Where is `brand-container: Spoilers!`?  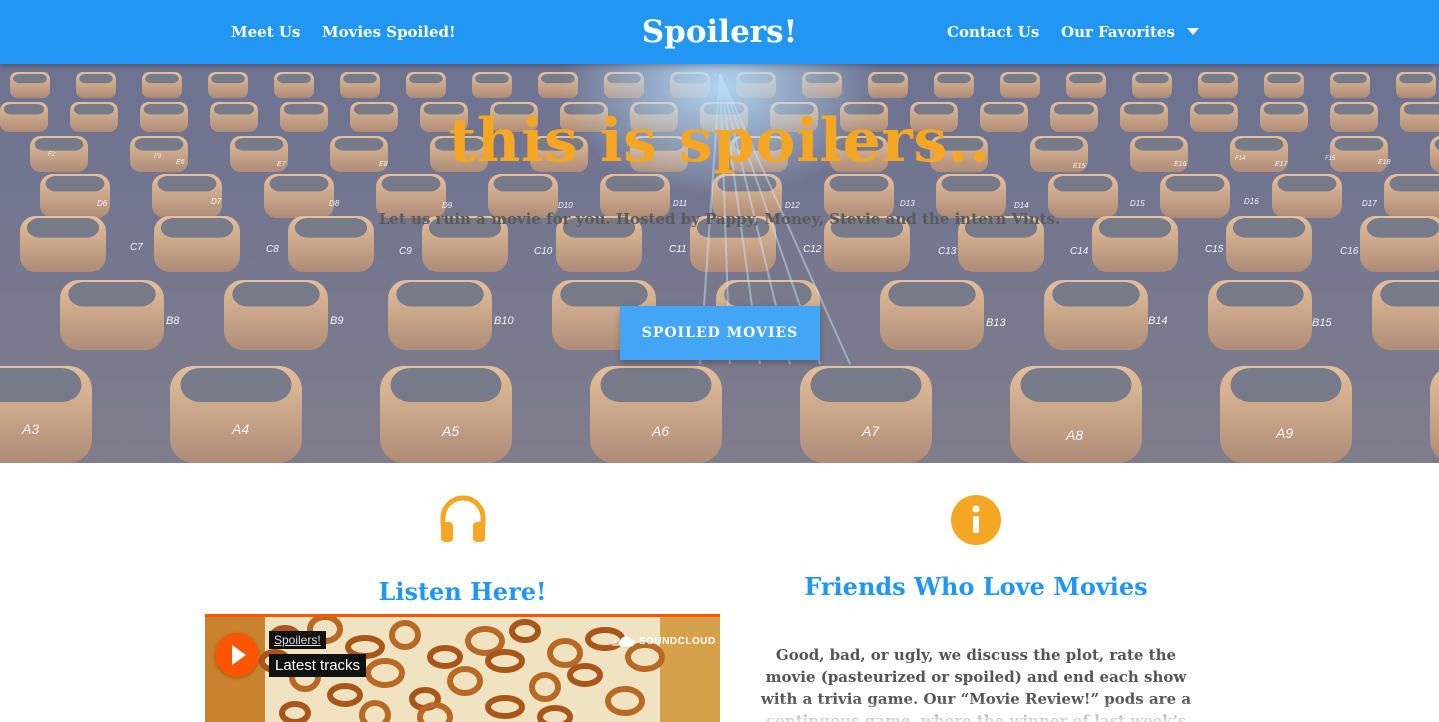 brand-container: Spoilers! is located at coordinates (719, 32).